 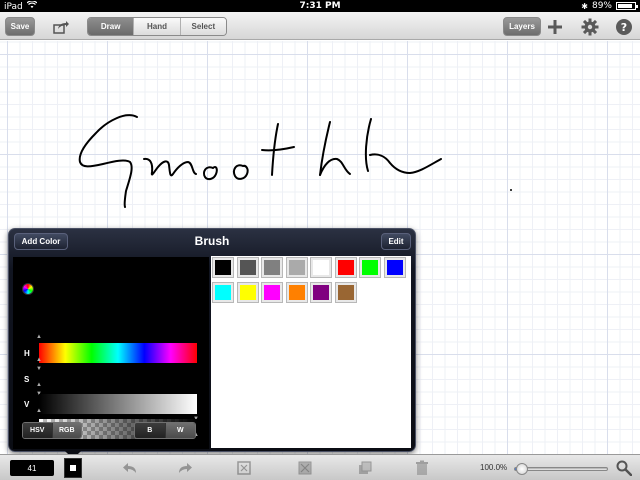 I want to click on chevron-up-icon: ▲, so click(x=40, y=337).